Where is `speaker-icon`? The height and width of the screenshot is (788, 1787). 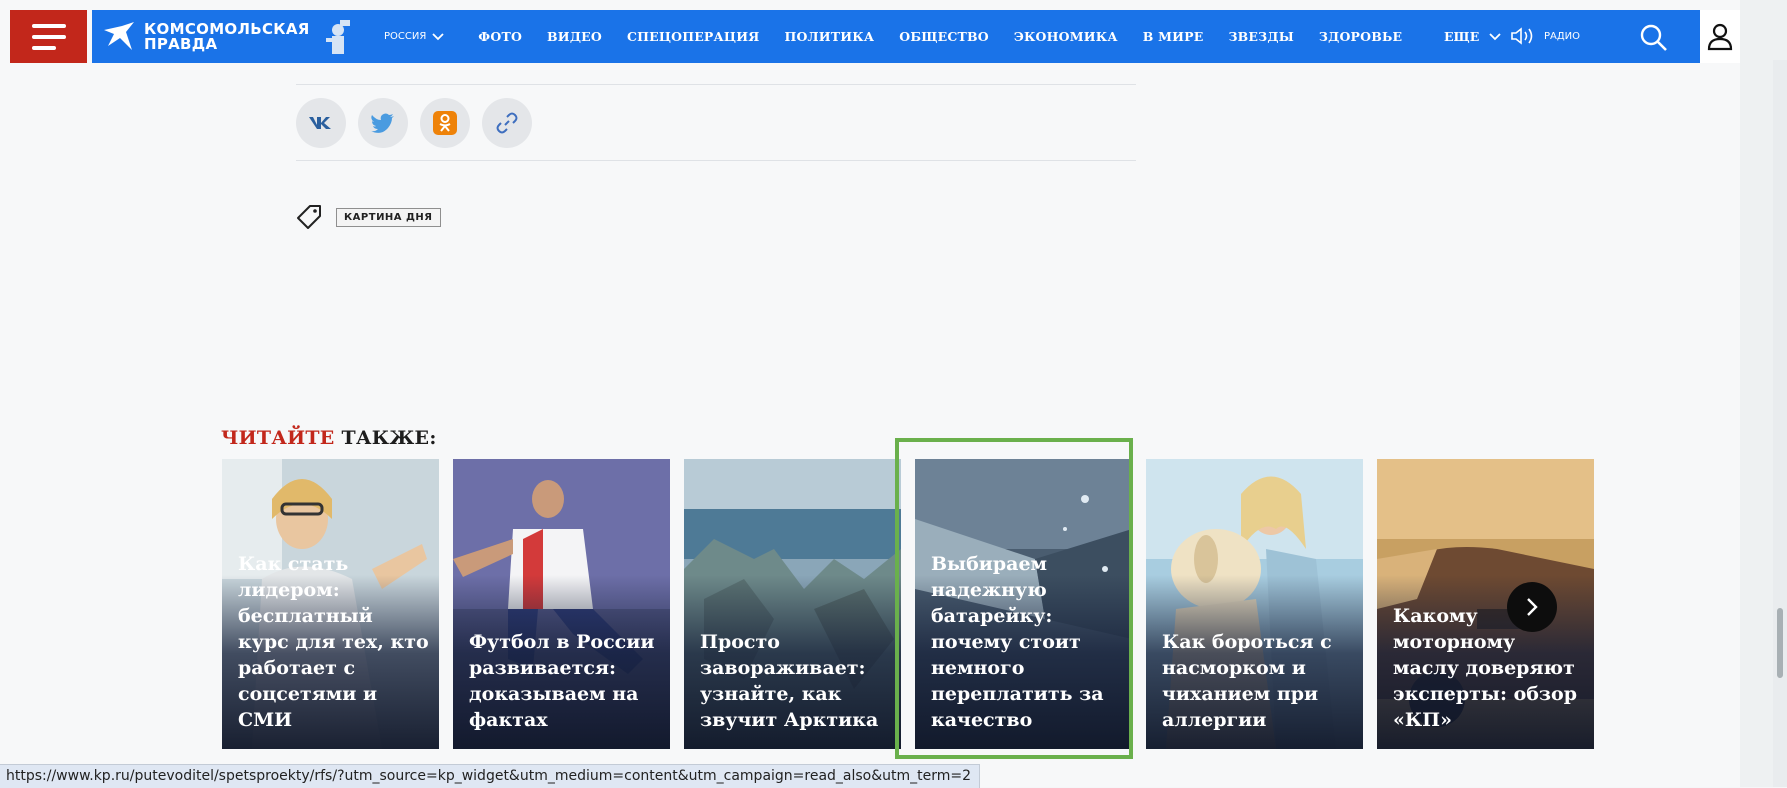
speaker-icon is located at coordinates (1522, 36).